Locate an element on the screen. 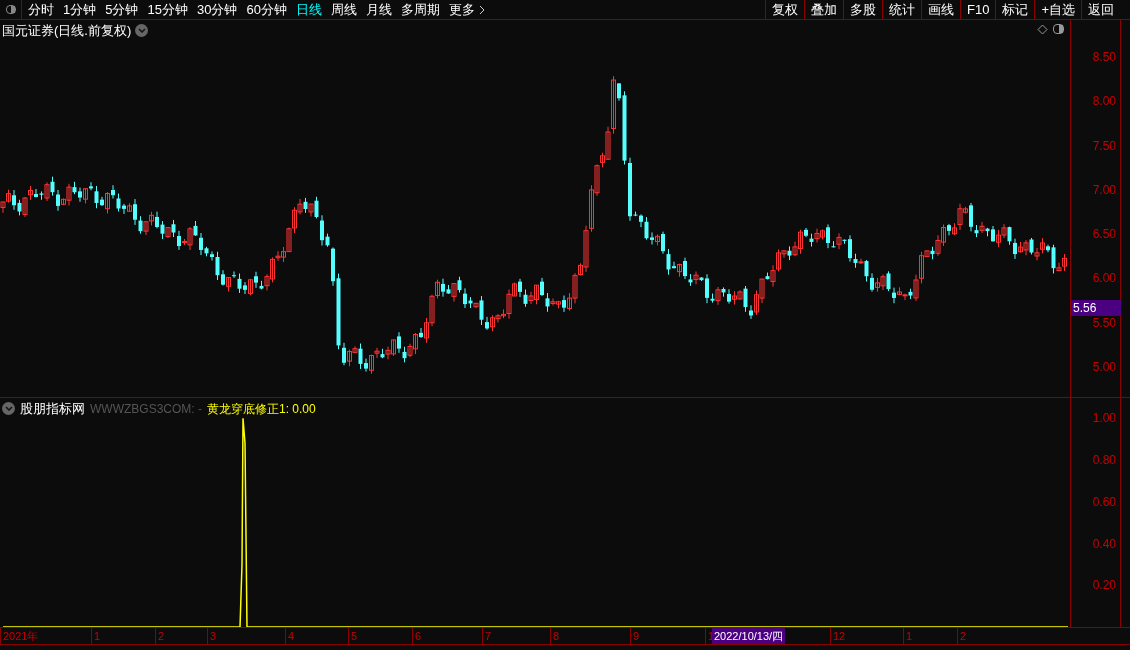  period-tab: 15分钟 is located at coordinates (167, 10).